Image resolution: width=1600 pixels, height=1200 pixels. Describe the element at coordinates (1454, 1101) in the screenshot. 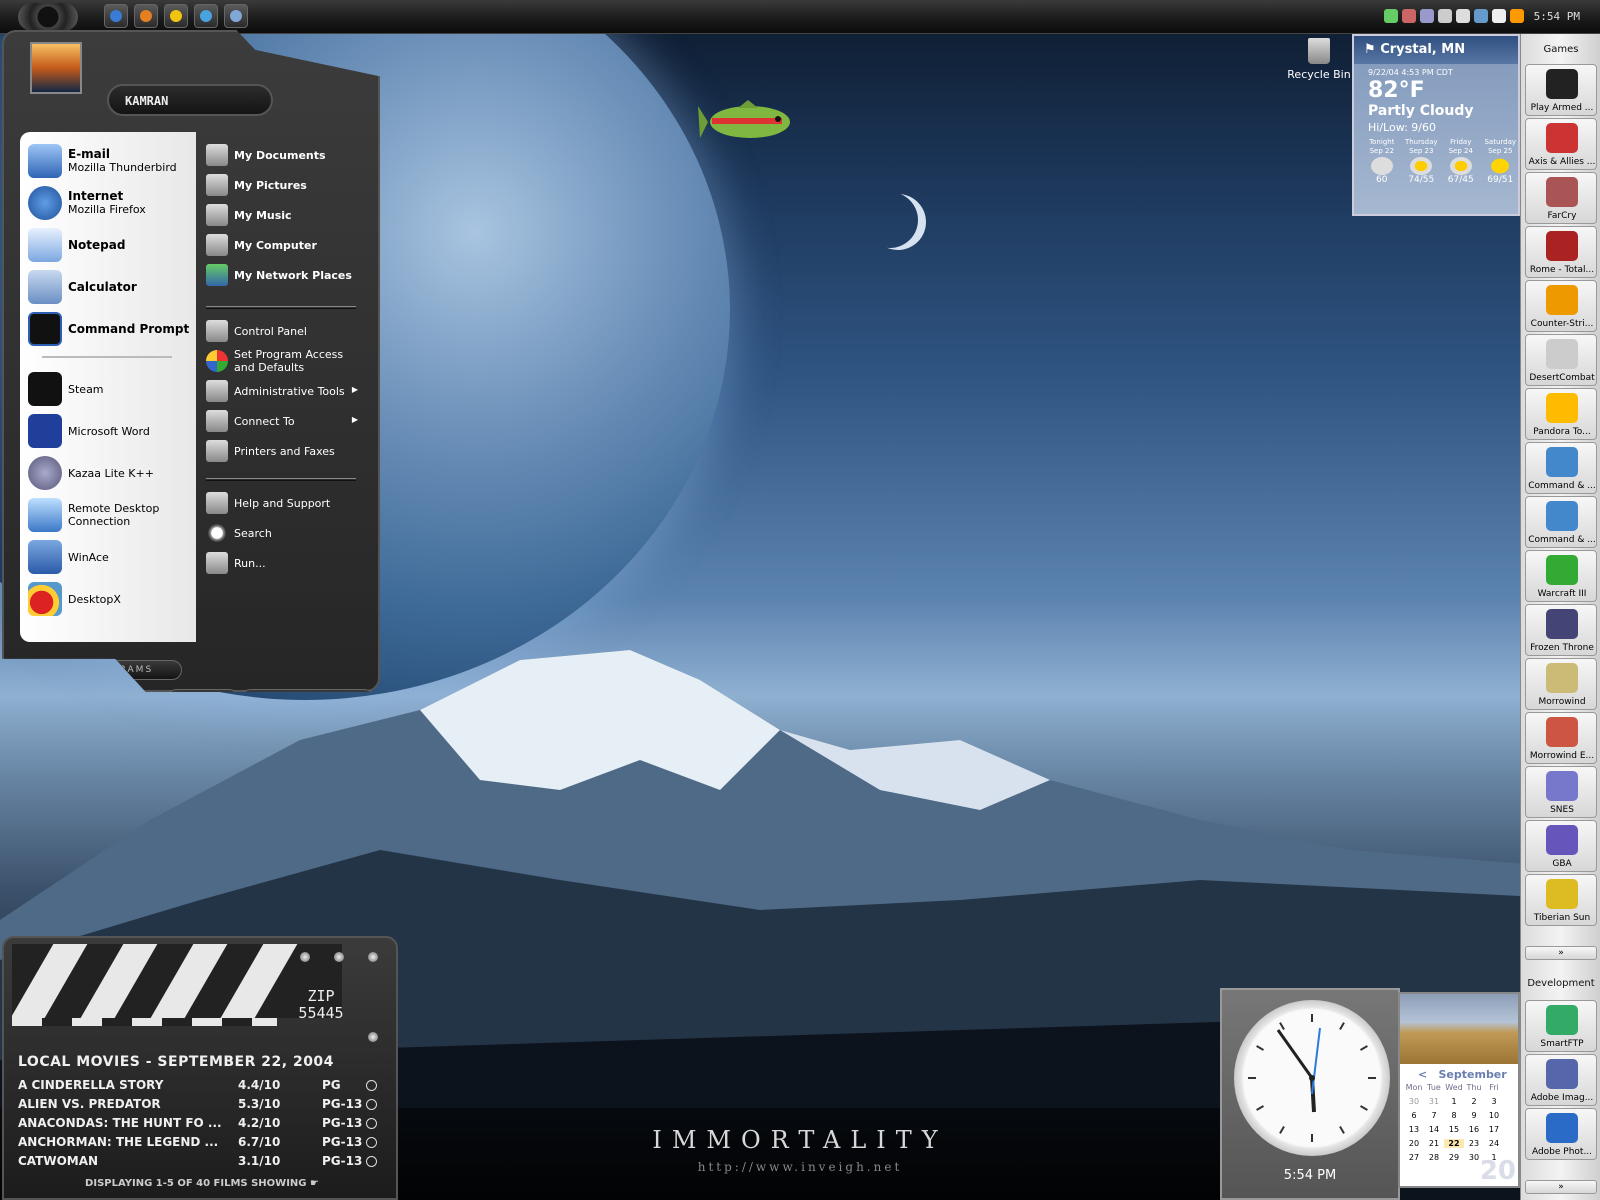

I see `calendar-cell: 1` at that location.